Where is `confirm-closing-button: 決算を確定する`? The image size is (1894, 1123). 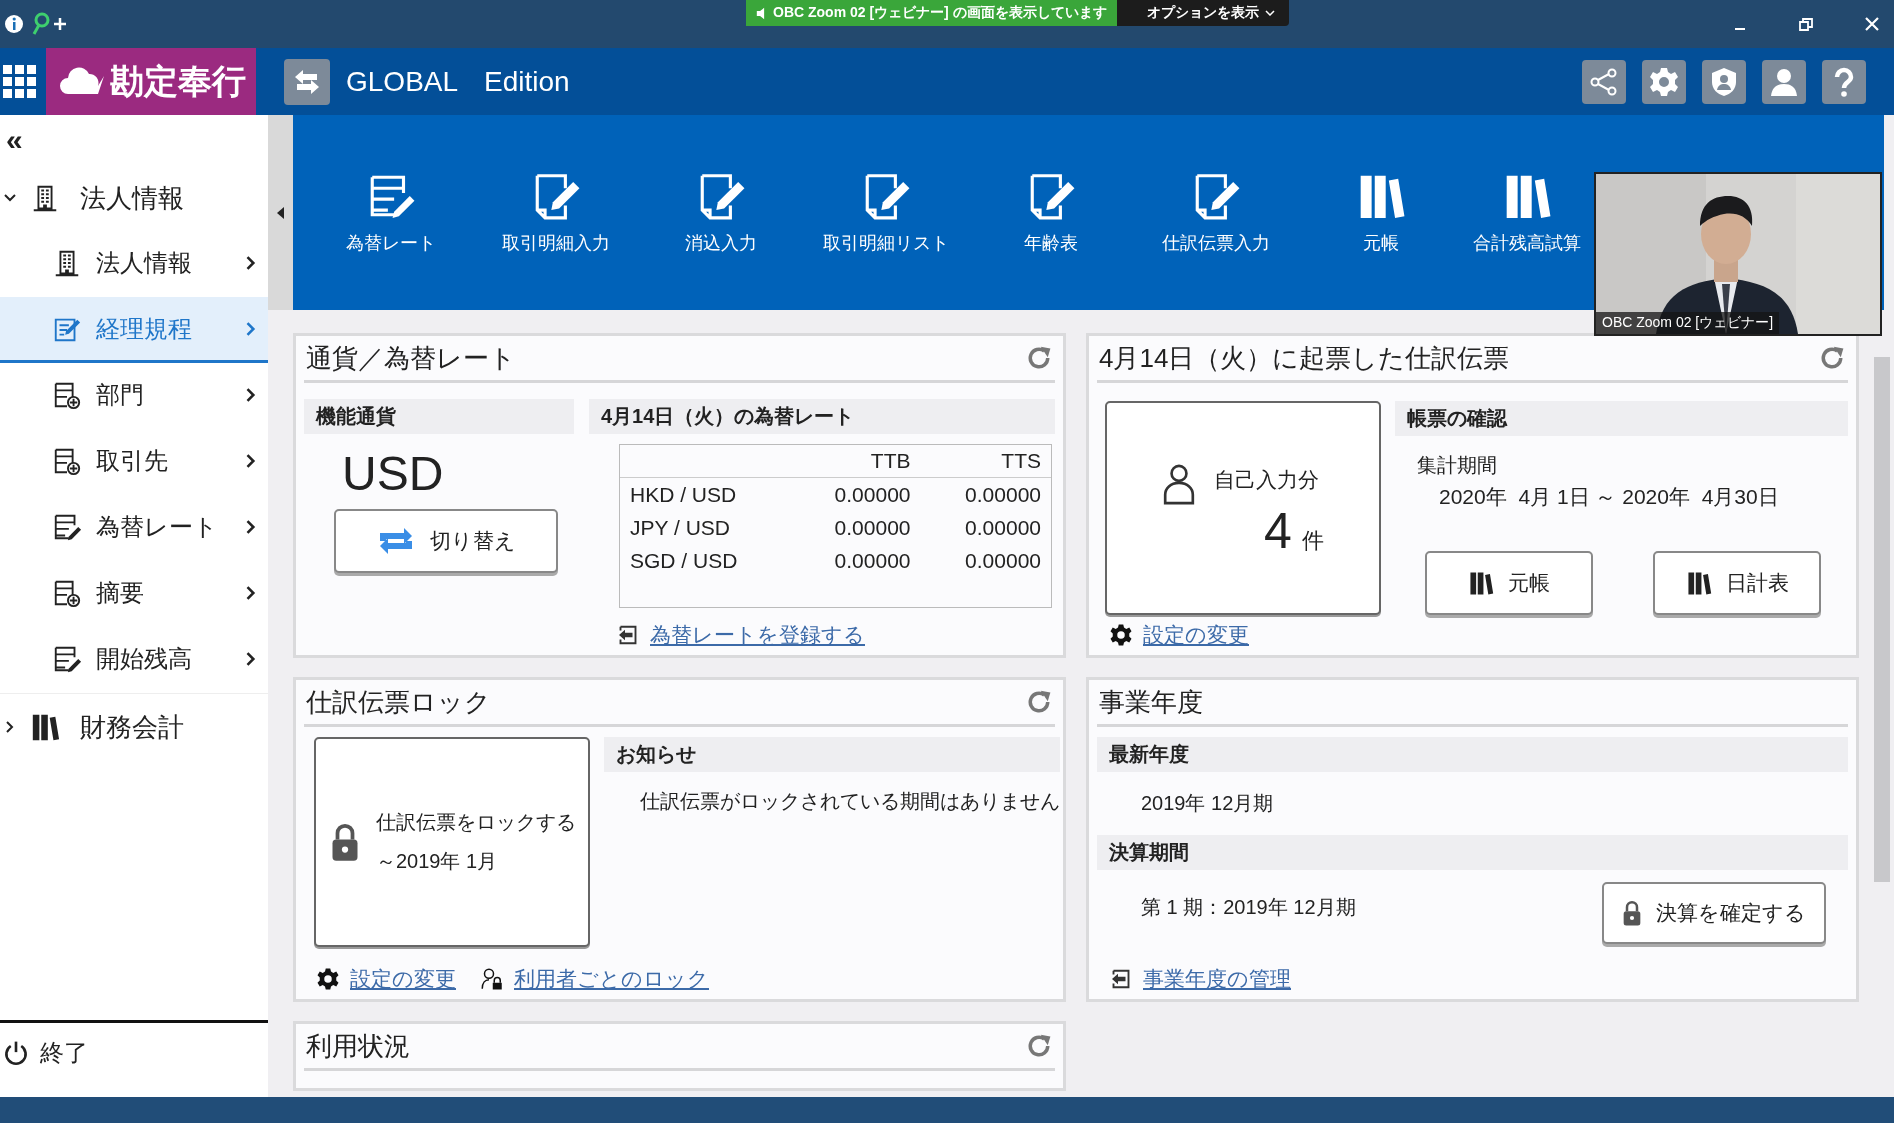
confirm-closing-button: 決算を確定する is located at coordinates (1714, 913).